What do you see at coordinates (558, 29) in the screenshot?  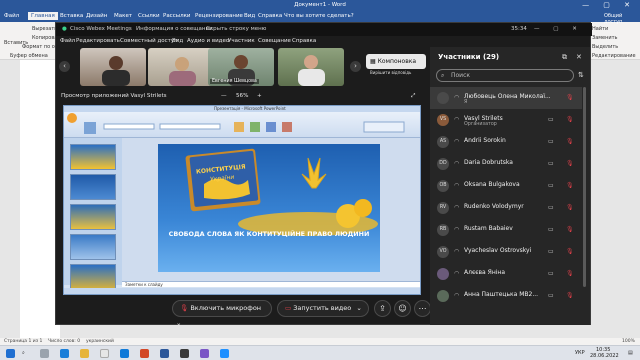 I see `webex-window-controls: — ▢ ✕` at bounding box center [558, 29].